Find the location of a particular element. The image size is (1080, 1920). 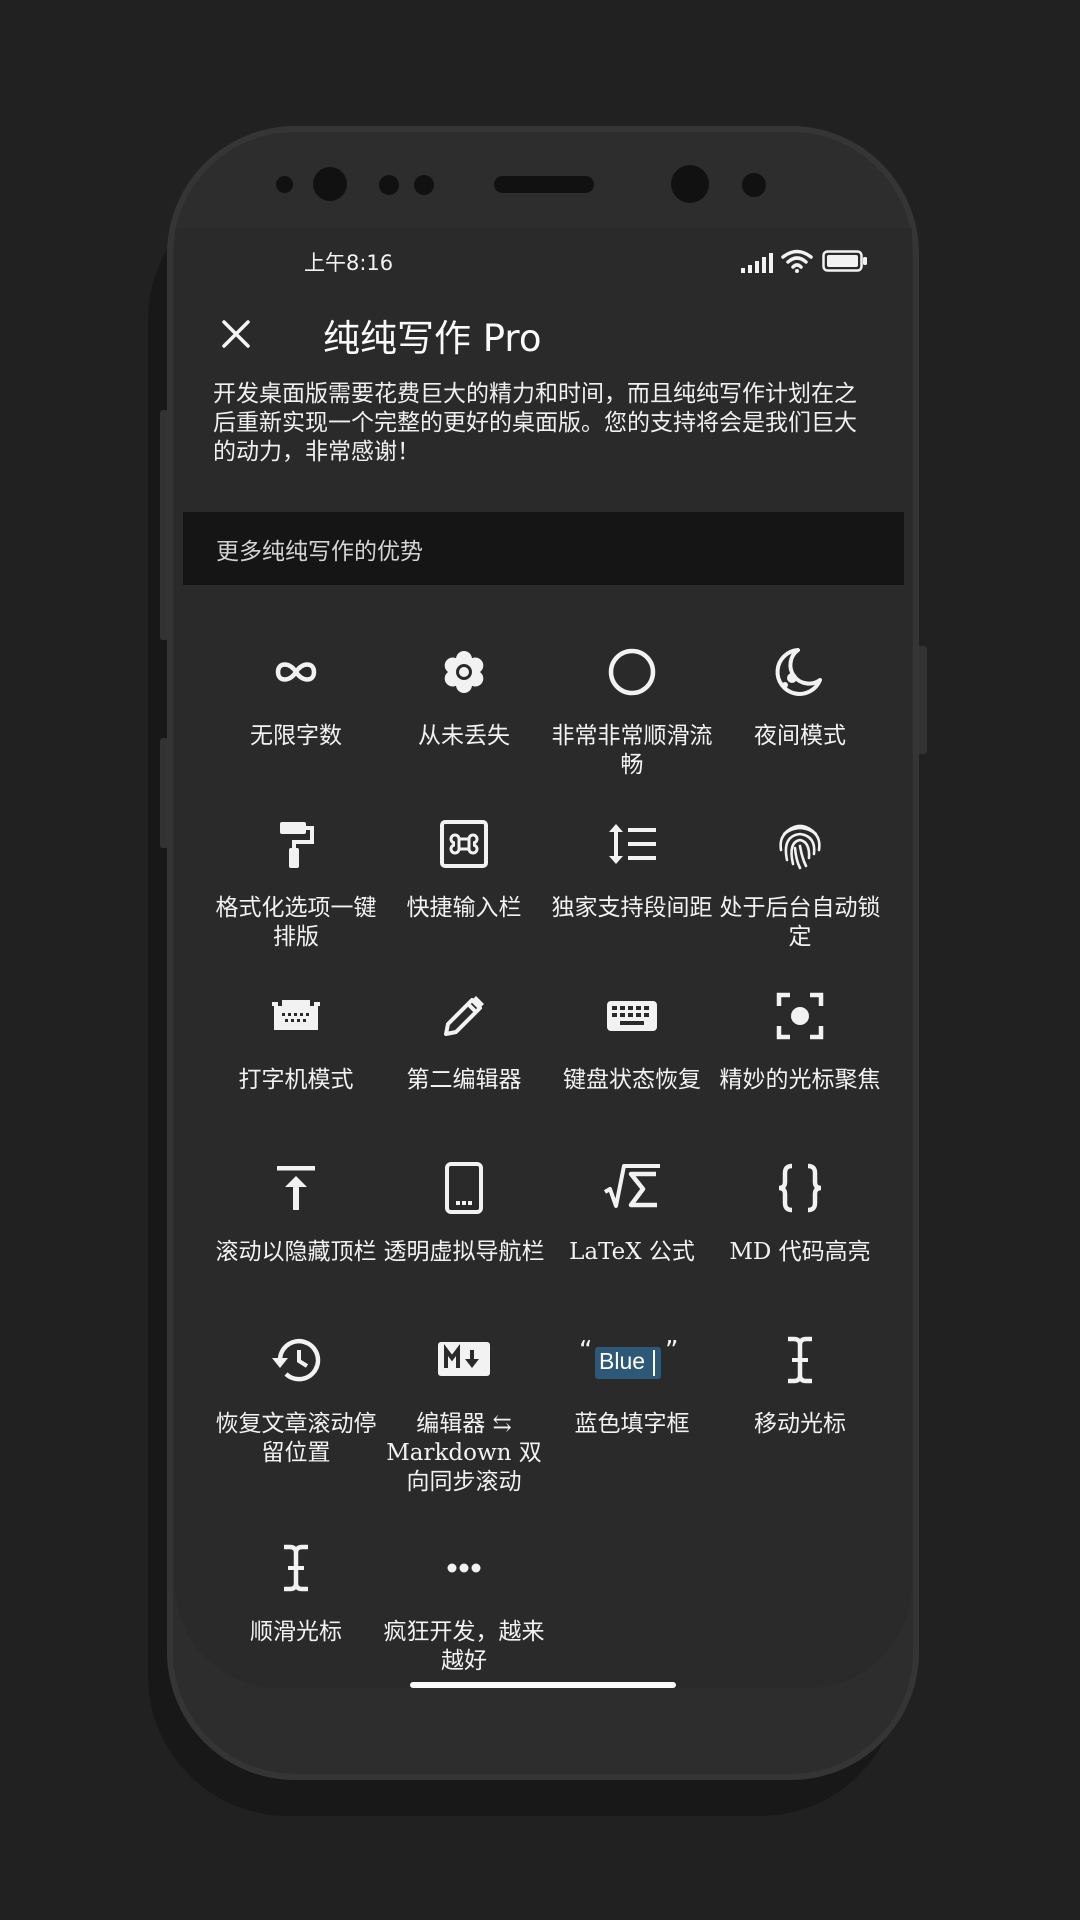

feature-item: LaTeX 公式 is located at coordinates (632, 1216).